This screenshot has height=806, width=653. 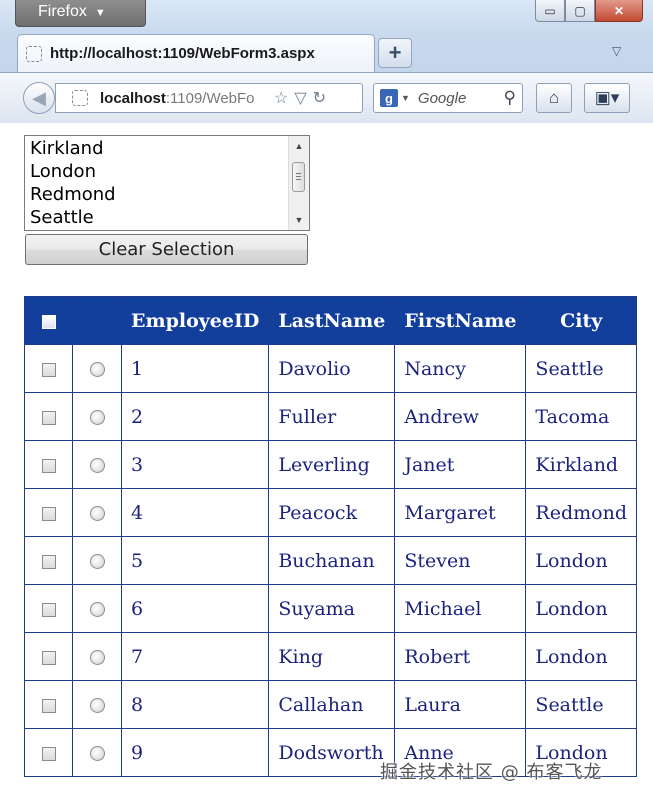 I want to click on table-row: 7 King Robert London, so click(x=330, y=656).